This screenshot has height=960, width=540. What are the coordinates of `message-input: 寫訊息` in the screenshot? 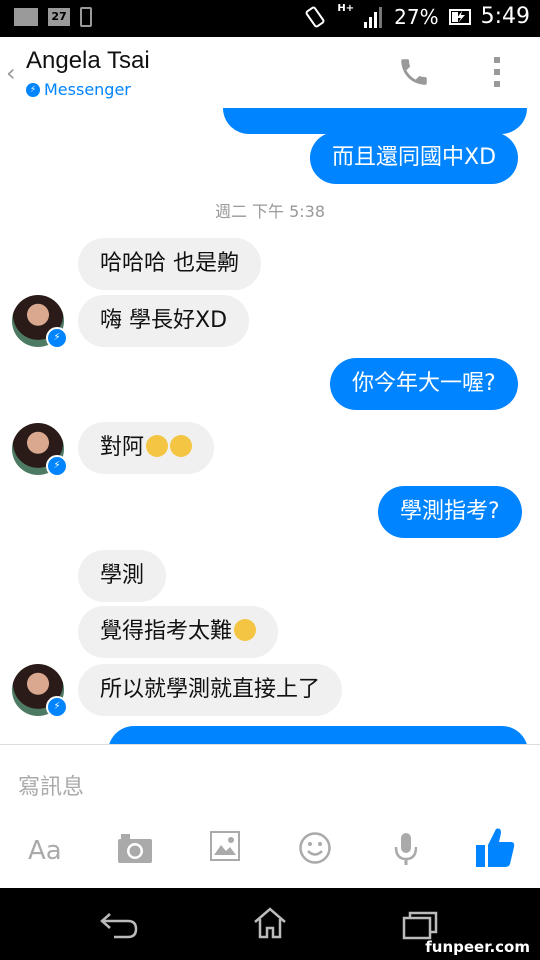 It's located at (51, 785).